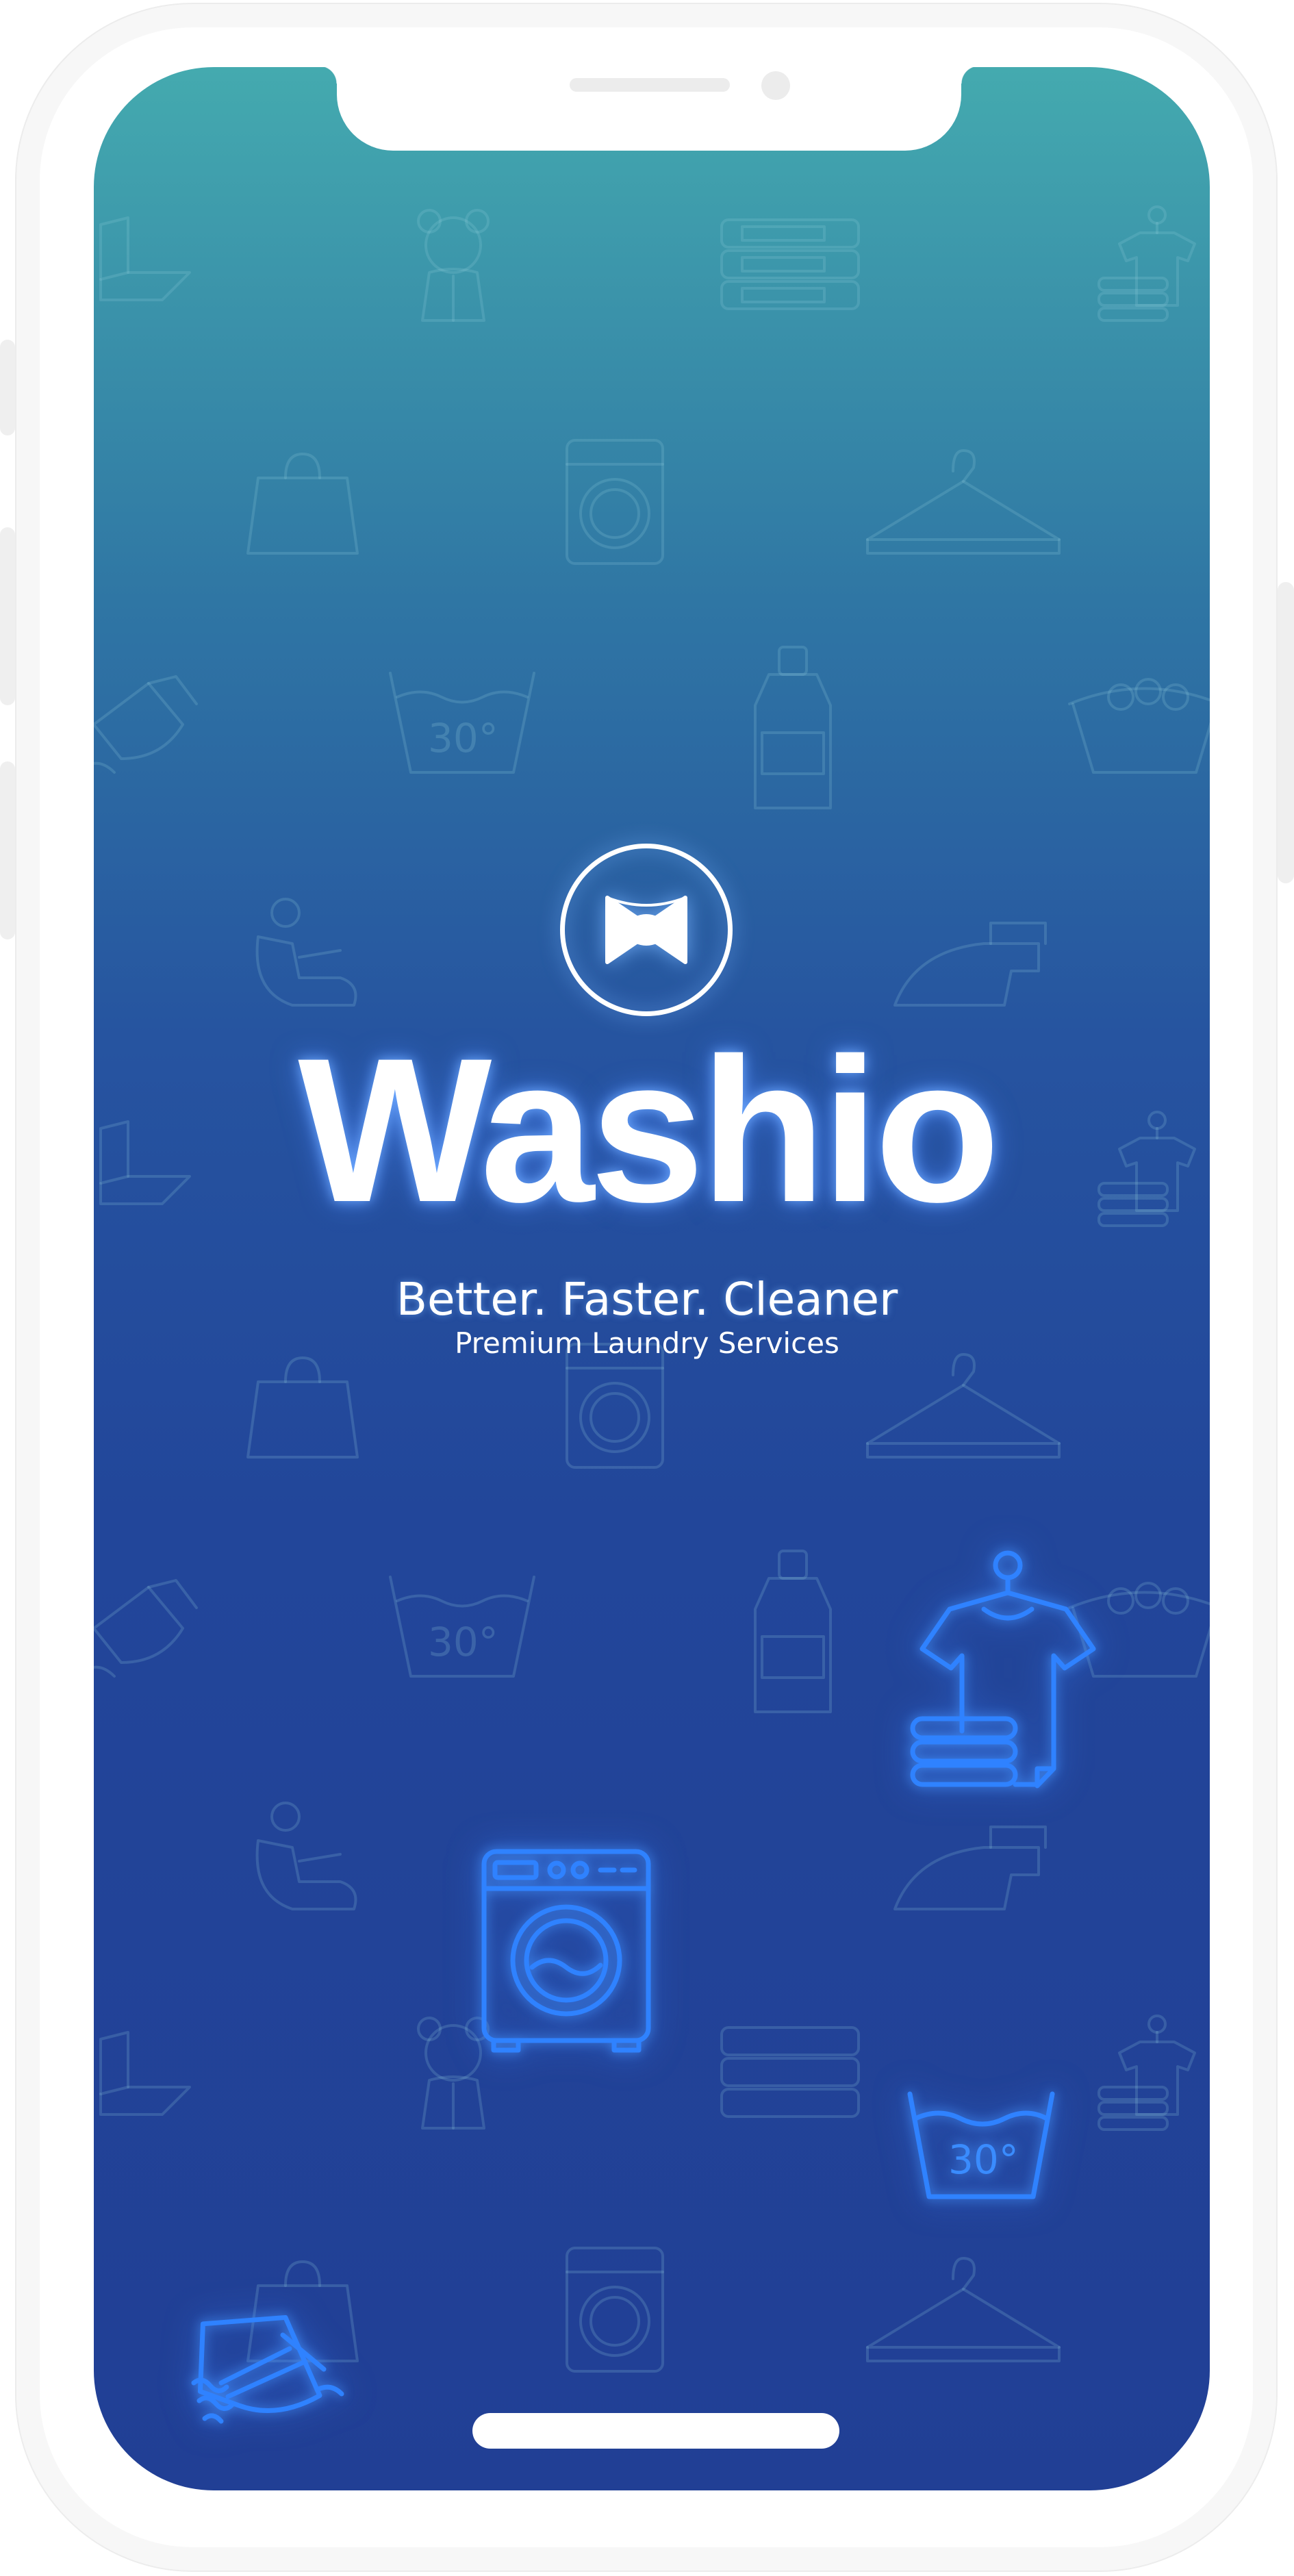  I want to click on teddy-bear-icon, so click(453, 265).